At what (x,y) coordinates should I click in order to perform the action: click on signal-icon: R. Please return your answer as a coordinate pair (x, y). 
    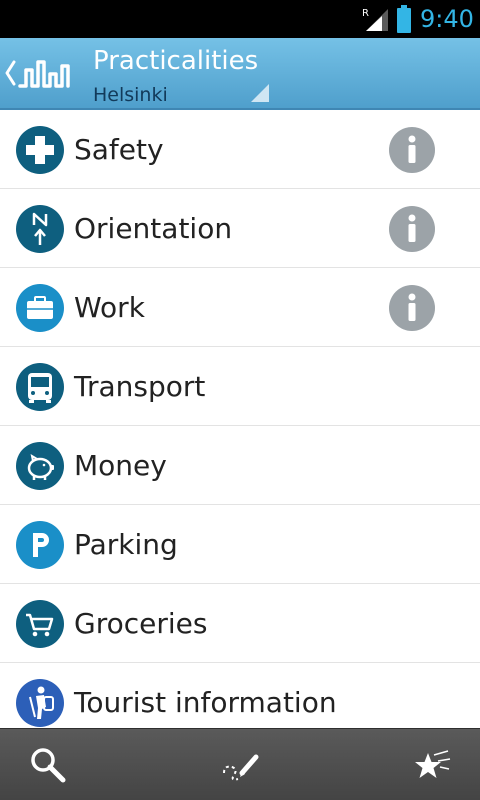
    Looking at the image, I should click on (375, 19).